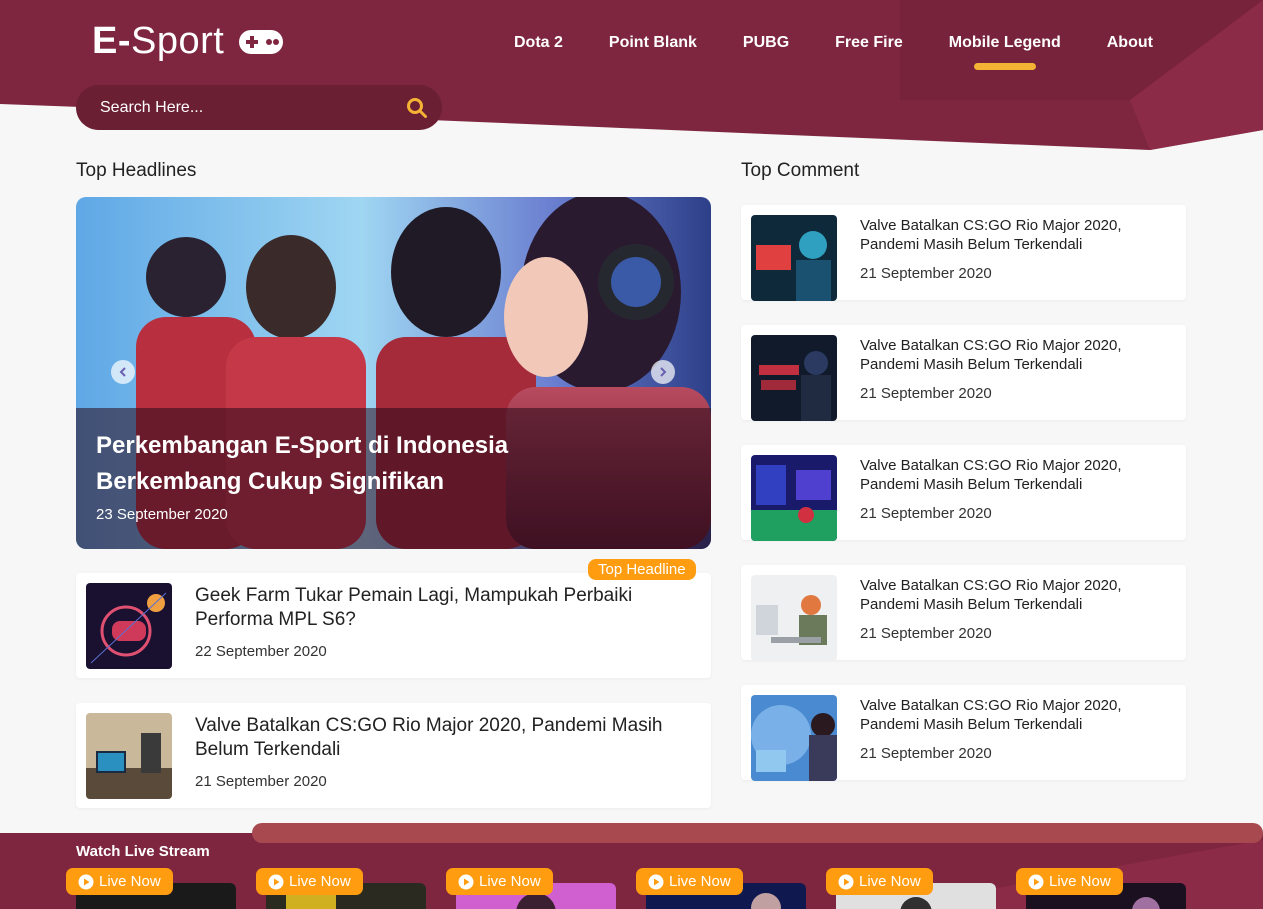 The height and width of the screenshot is (909, 1263). Describe the element at coordinates (253, 107) in the screenshot. I see `search-input` at that location.